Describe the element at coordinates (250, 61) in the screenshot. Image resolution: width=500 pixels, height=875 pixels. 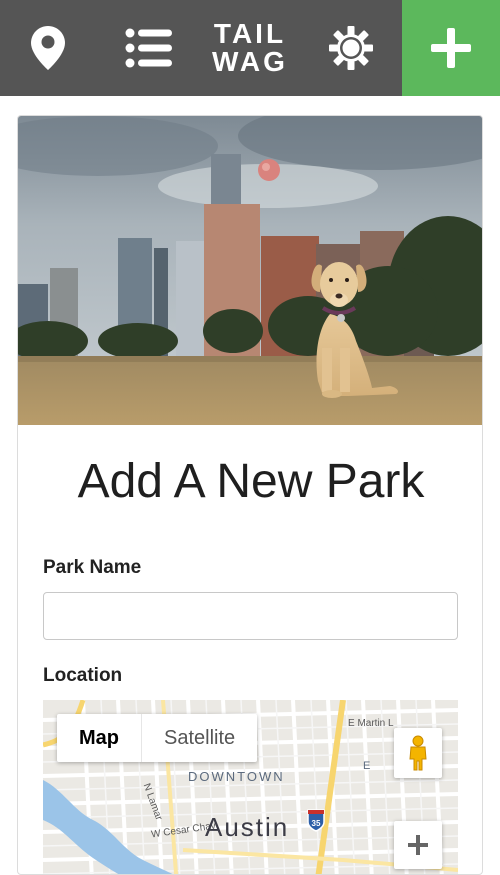
I see `logo-line-2: WAG` at that location.